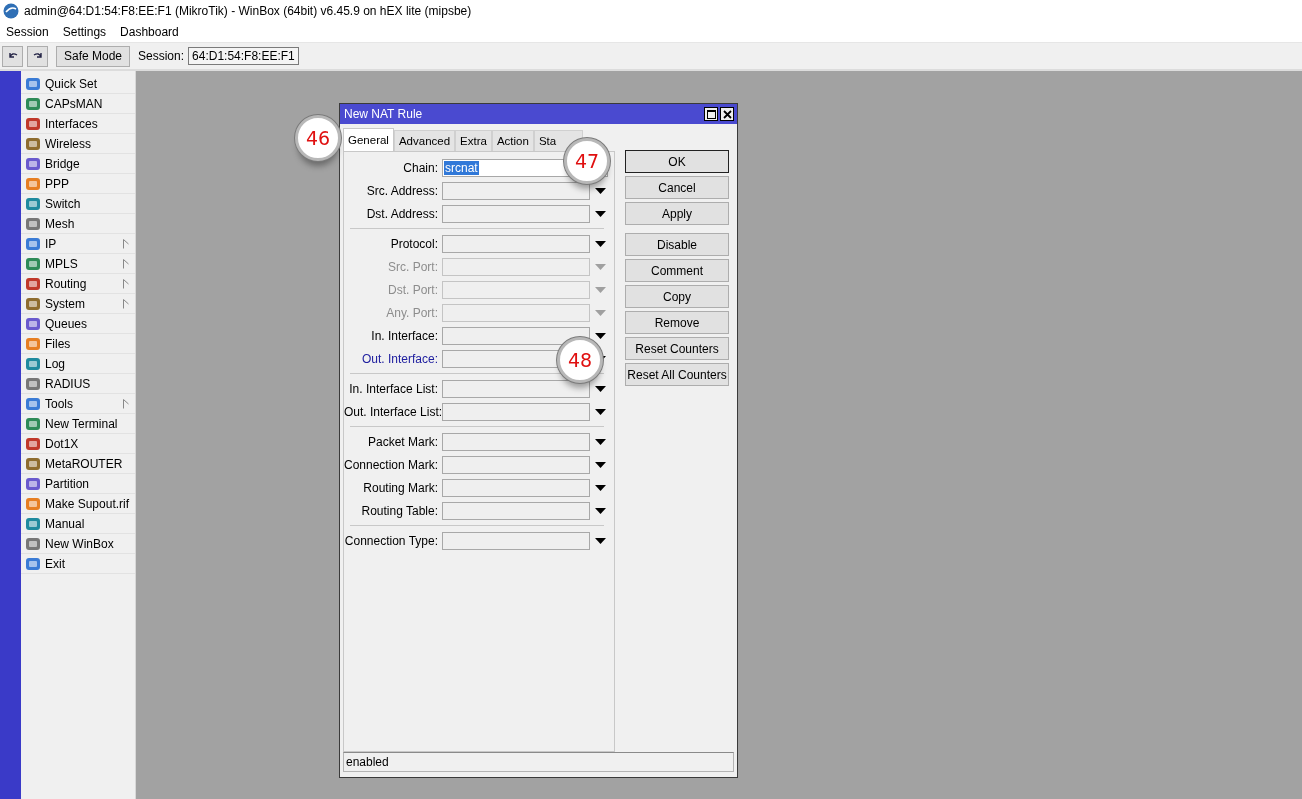  What do you see at coordinates (538, 762) in the screenshot?
I see `status-field: enabled` at bounding box center [538, 762].